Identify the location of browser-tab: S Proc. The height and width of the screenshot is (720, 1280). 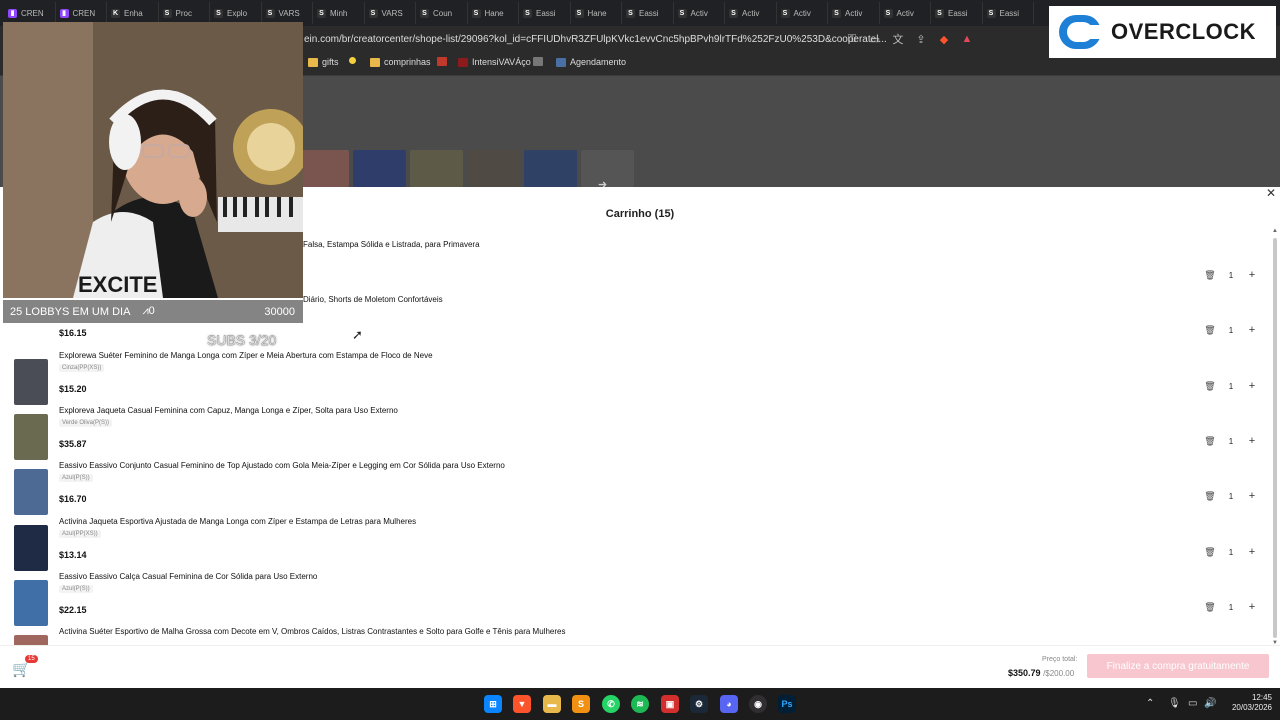
(184, 13).